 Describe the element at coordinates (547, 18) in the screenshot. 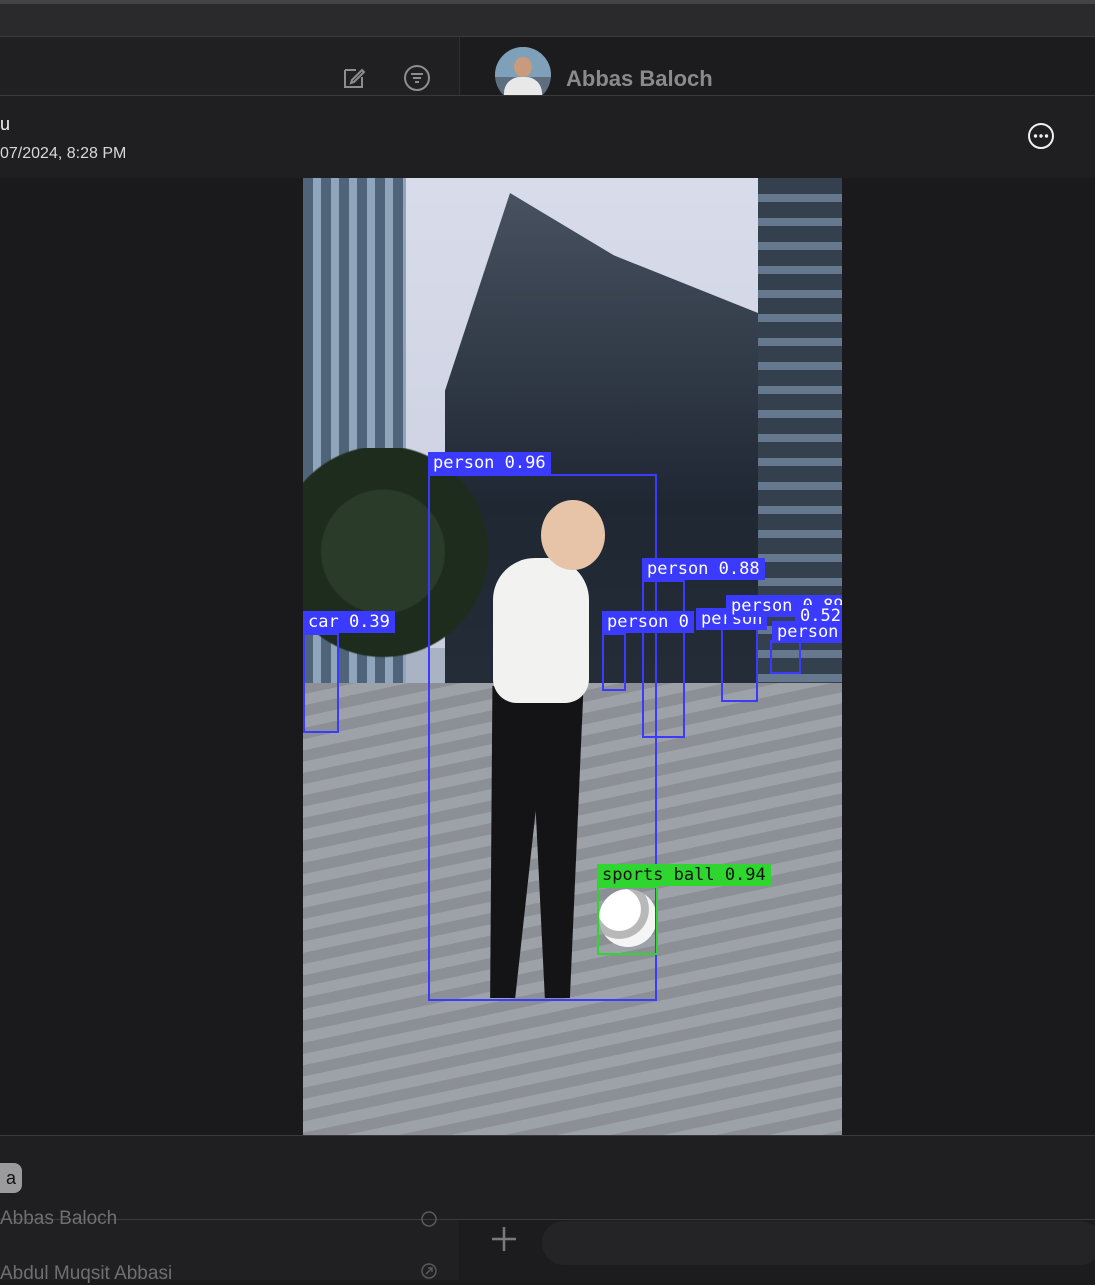

I see `window-titlebar` at that location.